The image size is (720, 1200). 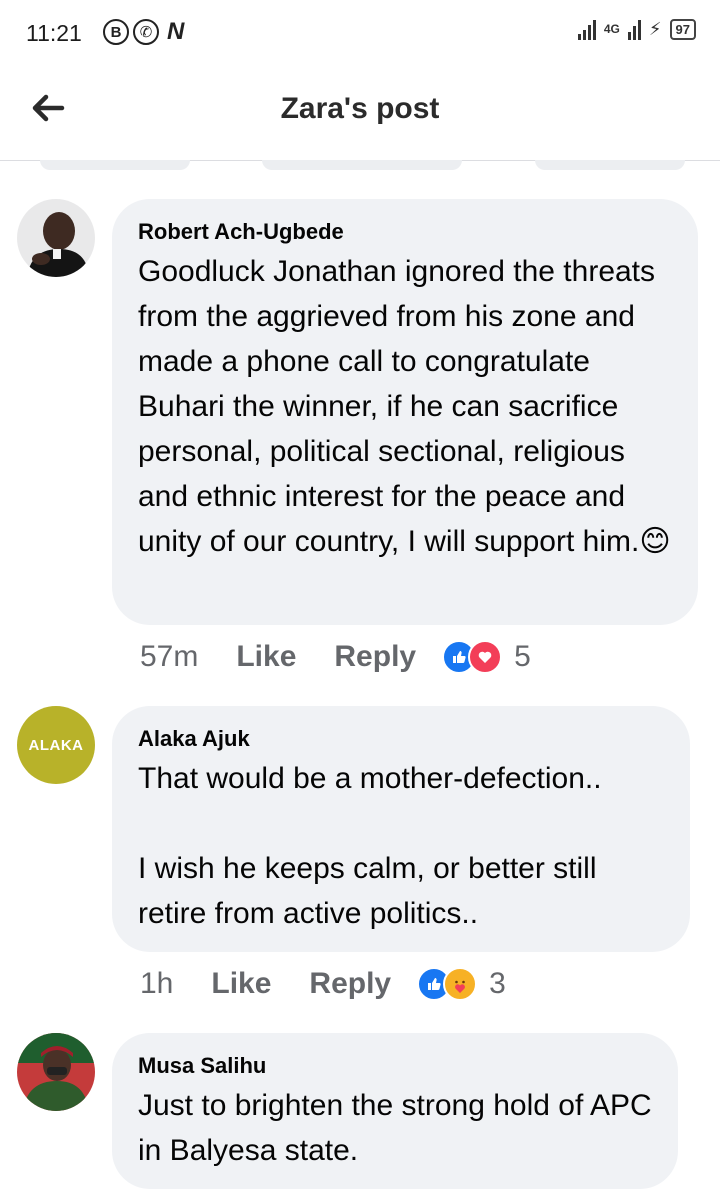 I want to click on love-icon, so click(x=485, y=657).